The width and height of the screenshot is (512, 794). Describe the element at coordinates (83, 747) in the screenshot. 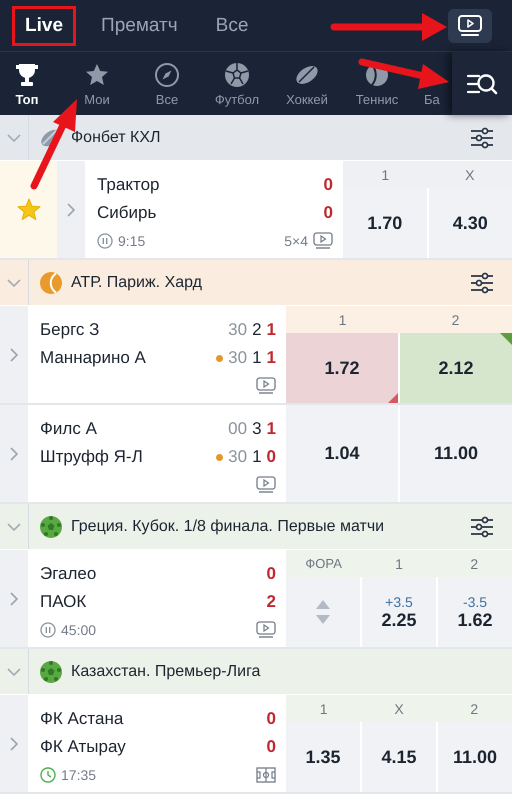

I see `team-name: ФК Атырау` at that location.